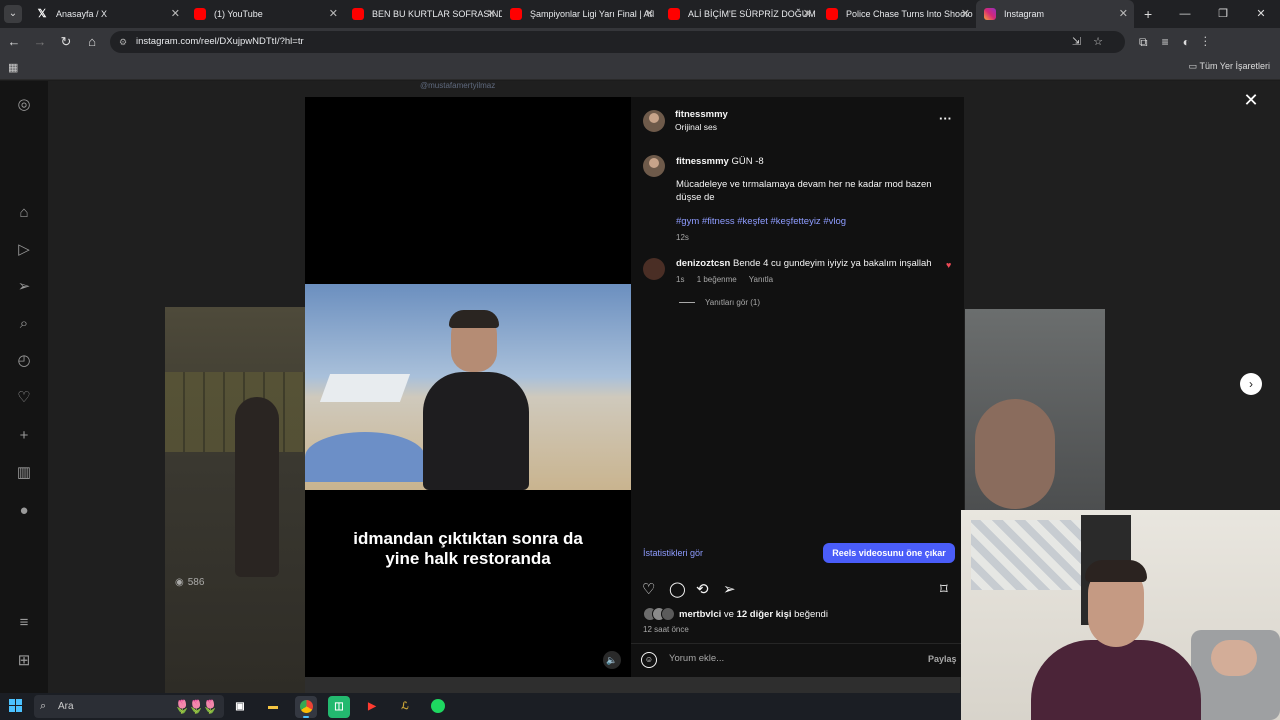 The image size is (1280, 720). Describe the element at coordinates (24, 473) in the screenshot. I see `dashboard-icon: ▥` at that location.